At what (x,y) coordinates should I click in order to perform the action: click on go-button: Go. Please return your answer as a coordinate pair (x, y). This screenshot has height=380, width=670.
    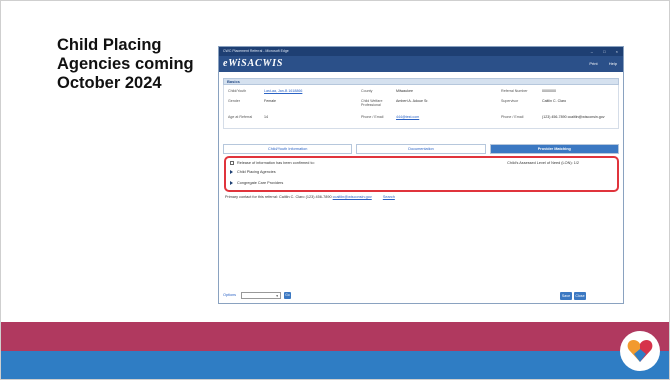
    Looking at the image, I should click on (287, 295).